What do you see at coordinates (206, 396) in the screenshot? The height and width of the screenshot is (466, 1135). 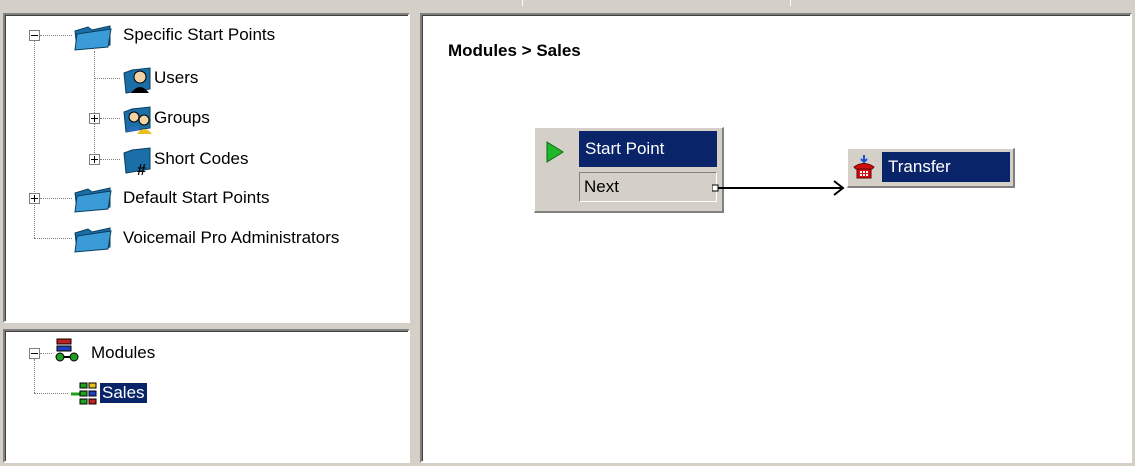 I see `modules-tree-pane: Modules Sales` at bounding box center [206, 396].